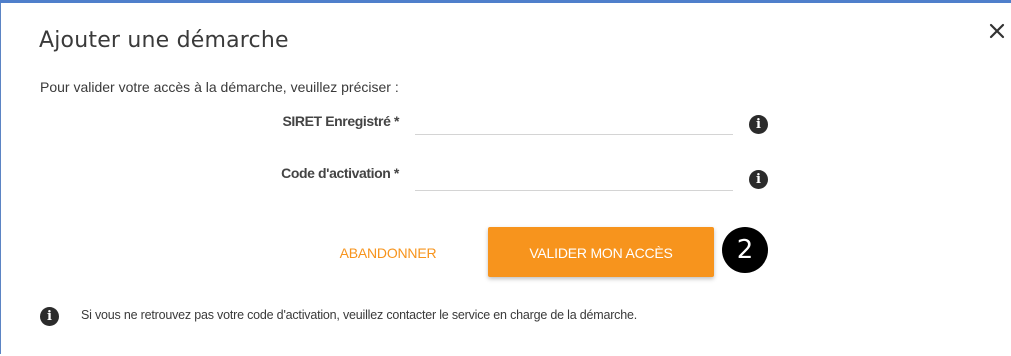 Image resolution: width=1011 pixels, height=356 pixels. I want to click on dialog-title: Ajouter une démarche, so click(164, 40).